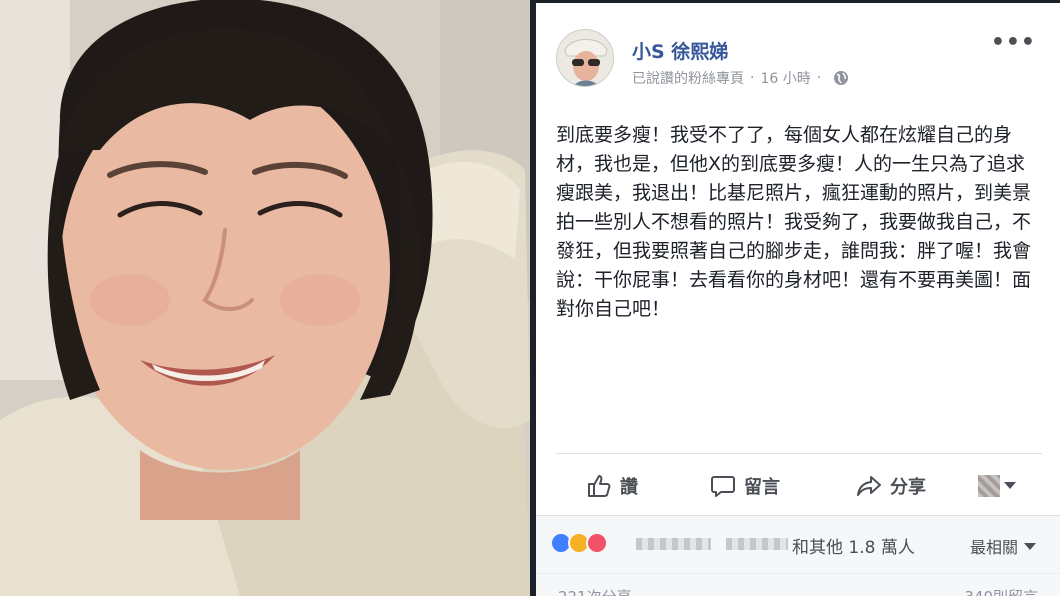  What do you see at coordinates (853, 545) in the screenshot?
I see `reactors-summary: 和其他 1.8 萬人` at bounding box center [853, 545].